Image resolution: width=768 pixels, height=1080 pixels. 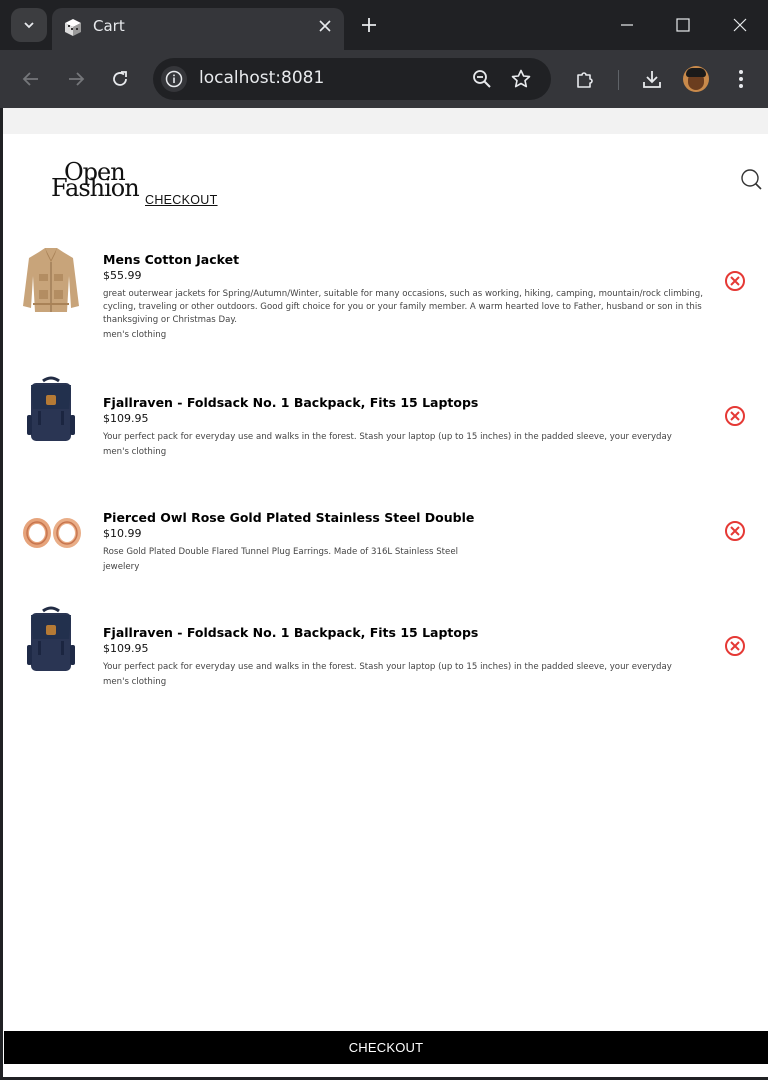 I want to click on item-title: Mens Cotton Jacket, so click(x=410, y=260).